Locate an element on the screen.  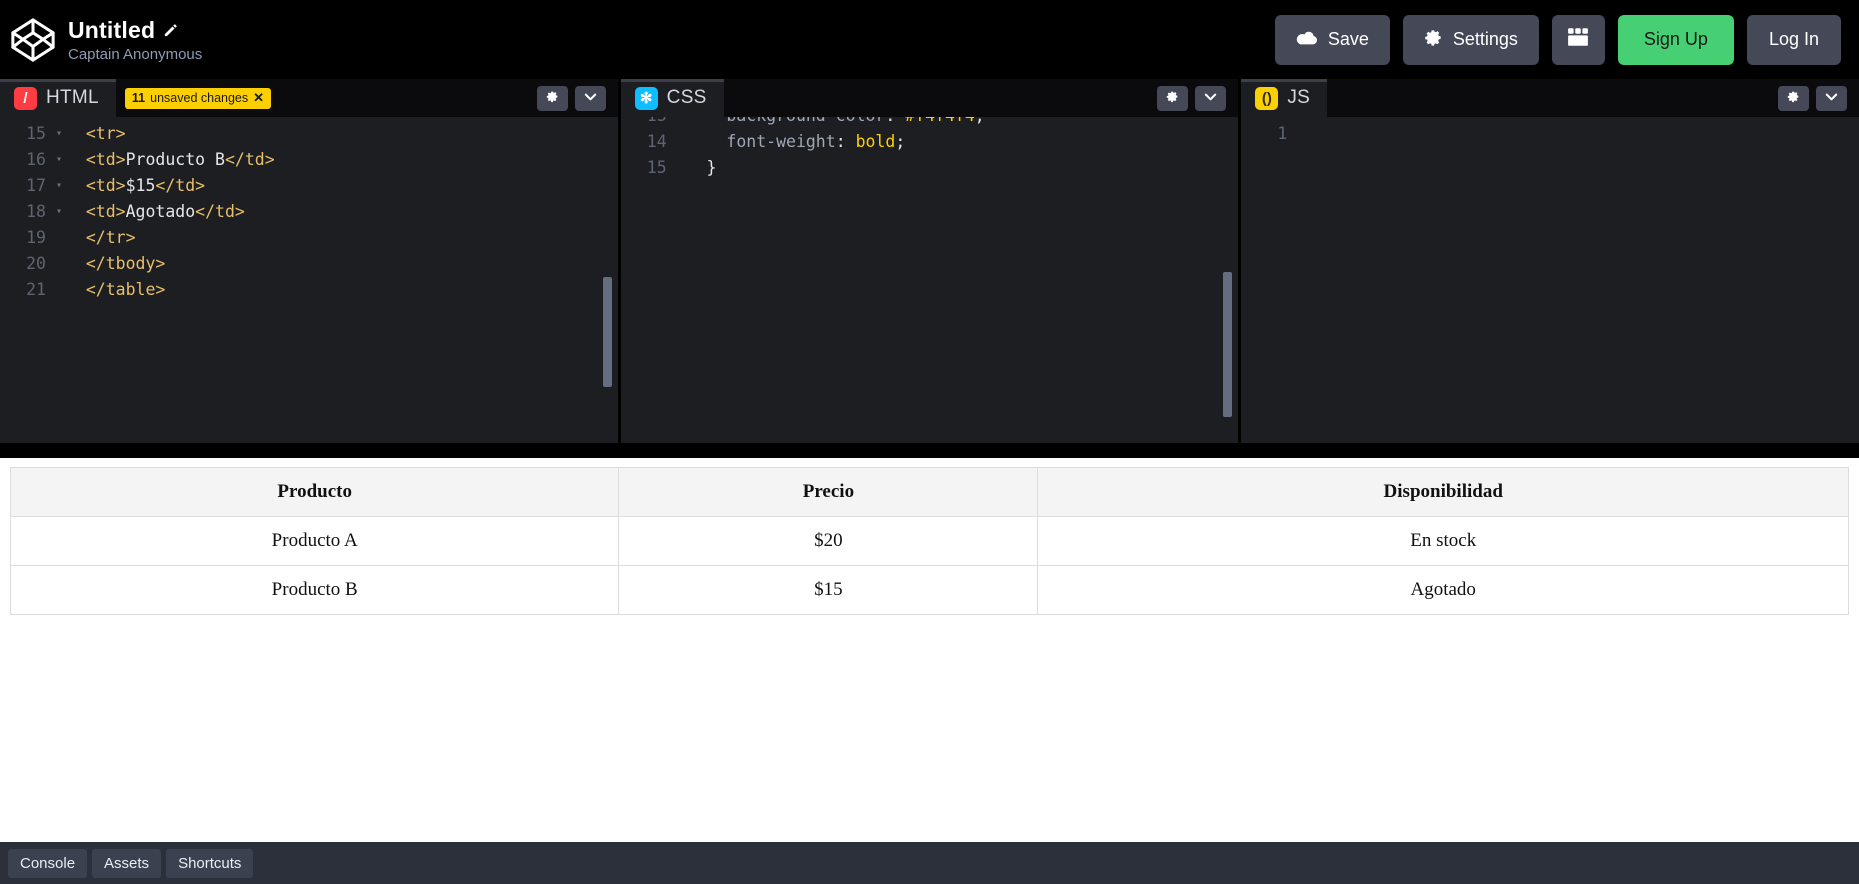
code-line: 16 ▾ <td> Producto B </td> is located at coordinates (309, 160).